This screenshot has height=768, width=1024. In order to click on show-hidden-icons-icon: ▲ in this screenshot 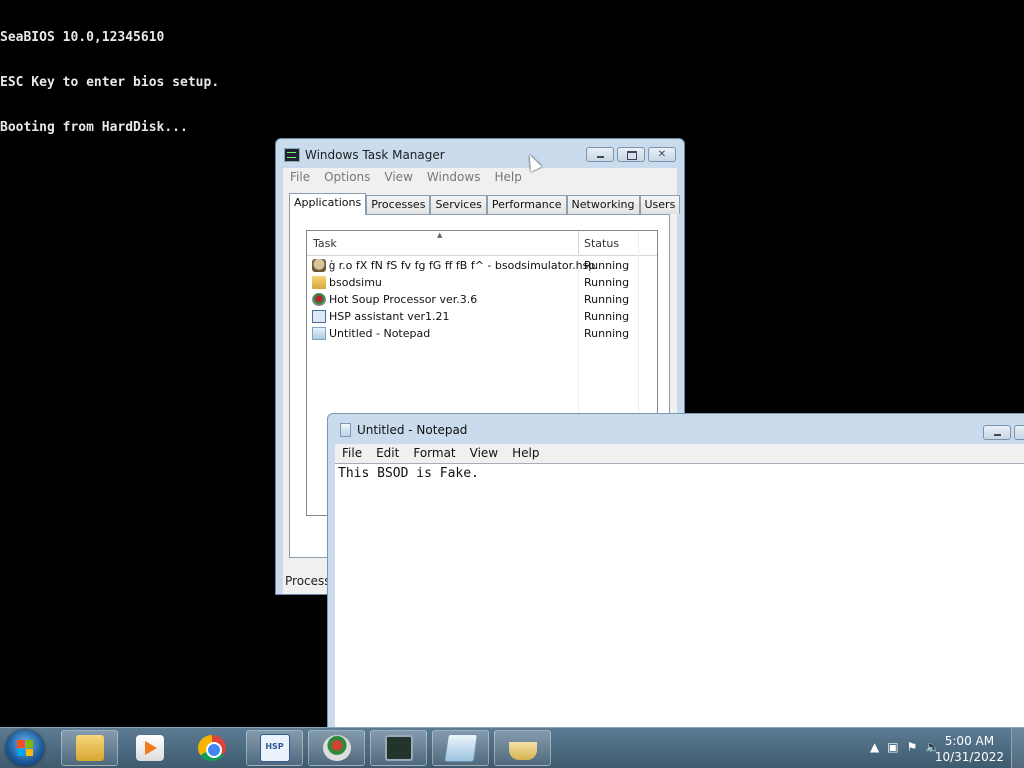, I will do `click(874, 747)`.